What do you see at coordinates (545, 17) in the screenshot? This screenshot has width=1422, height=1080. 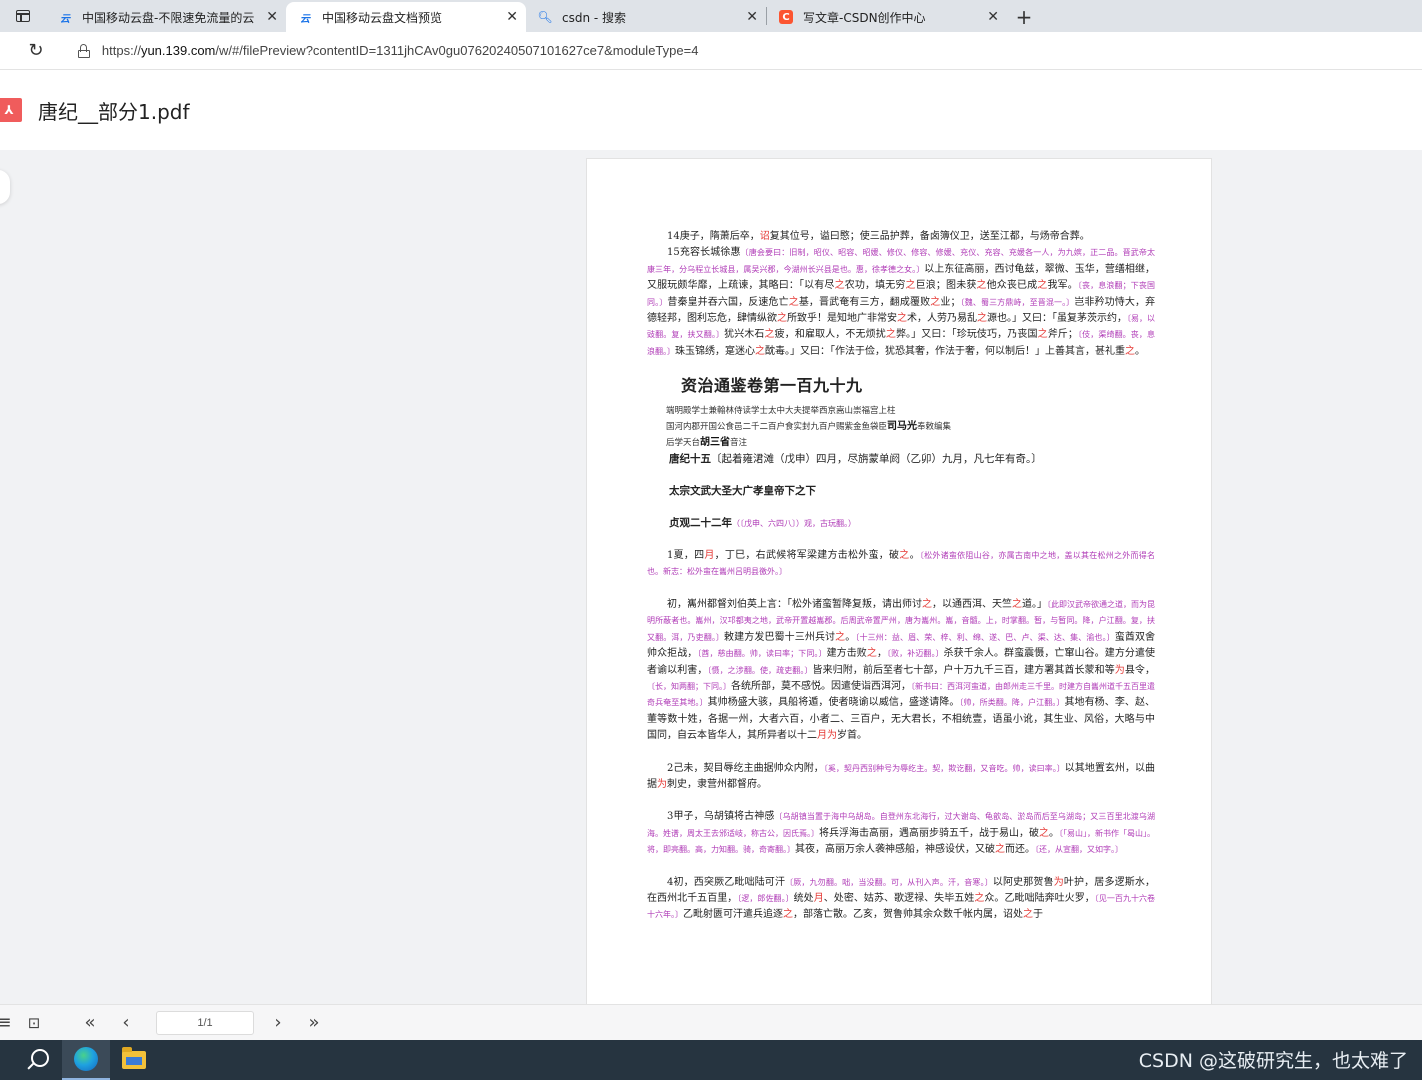 I see `search-icon: 🔍︎` at bounding box center [545, 17].